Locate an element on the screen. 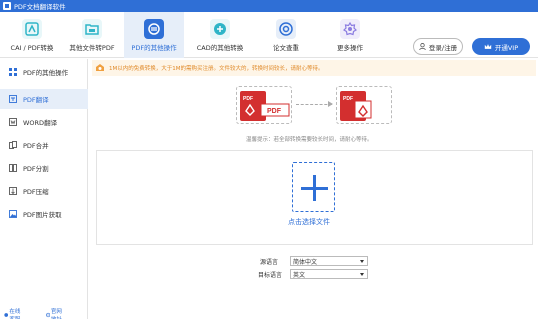 The width and height of the screenshot is (538, 319). sidebar-item-word-translate: WORD翻译 is located at coordinates (44, 122).